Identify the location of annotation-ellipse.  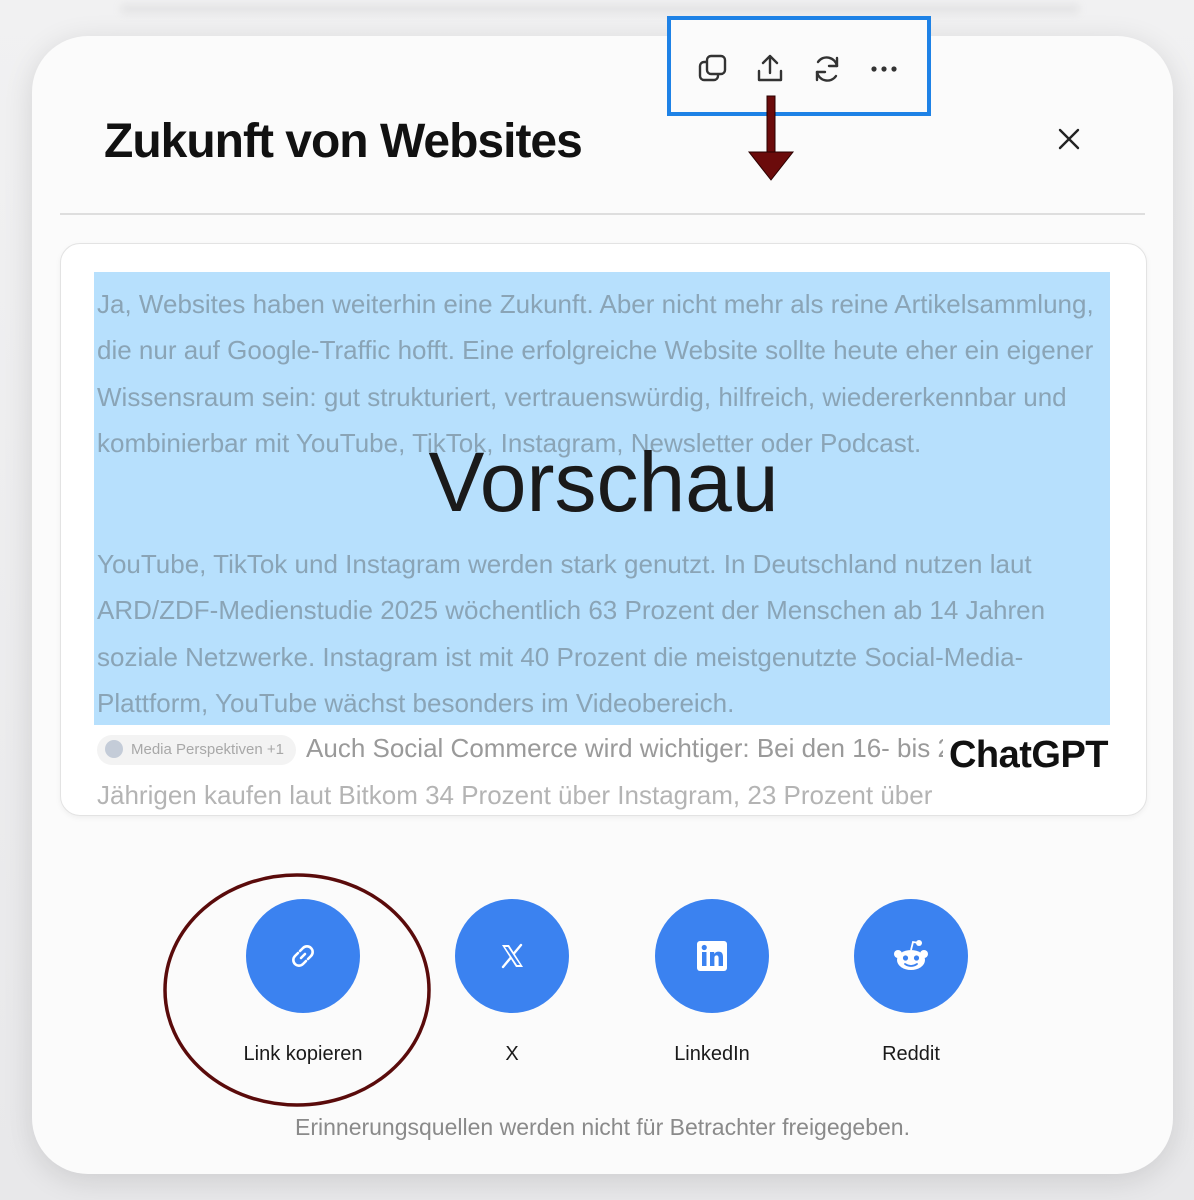
(297, 990).